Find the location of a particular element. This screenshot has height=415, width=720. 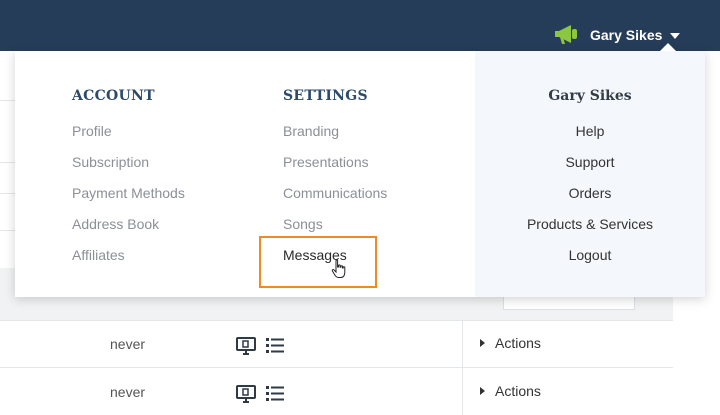

username-label: Gary Sikes is located at coordinates (626, 35).